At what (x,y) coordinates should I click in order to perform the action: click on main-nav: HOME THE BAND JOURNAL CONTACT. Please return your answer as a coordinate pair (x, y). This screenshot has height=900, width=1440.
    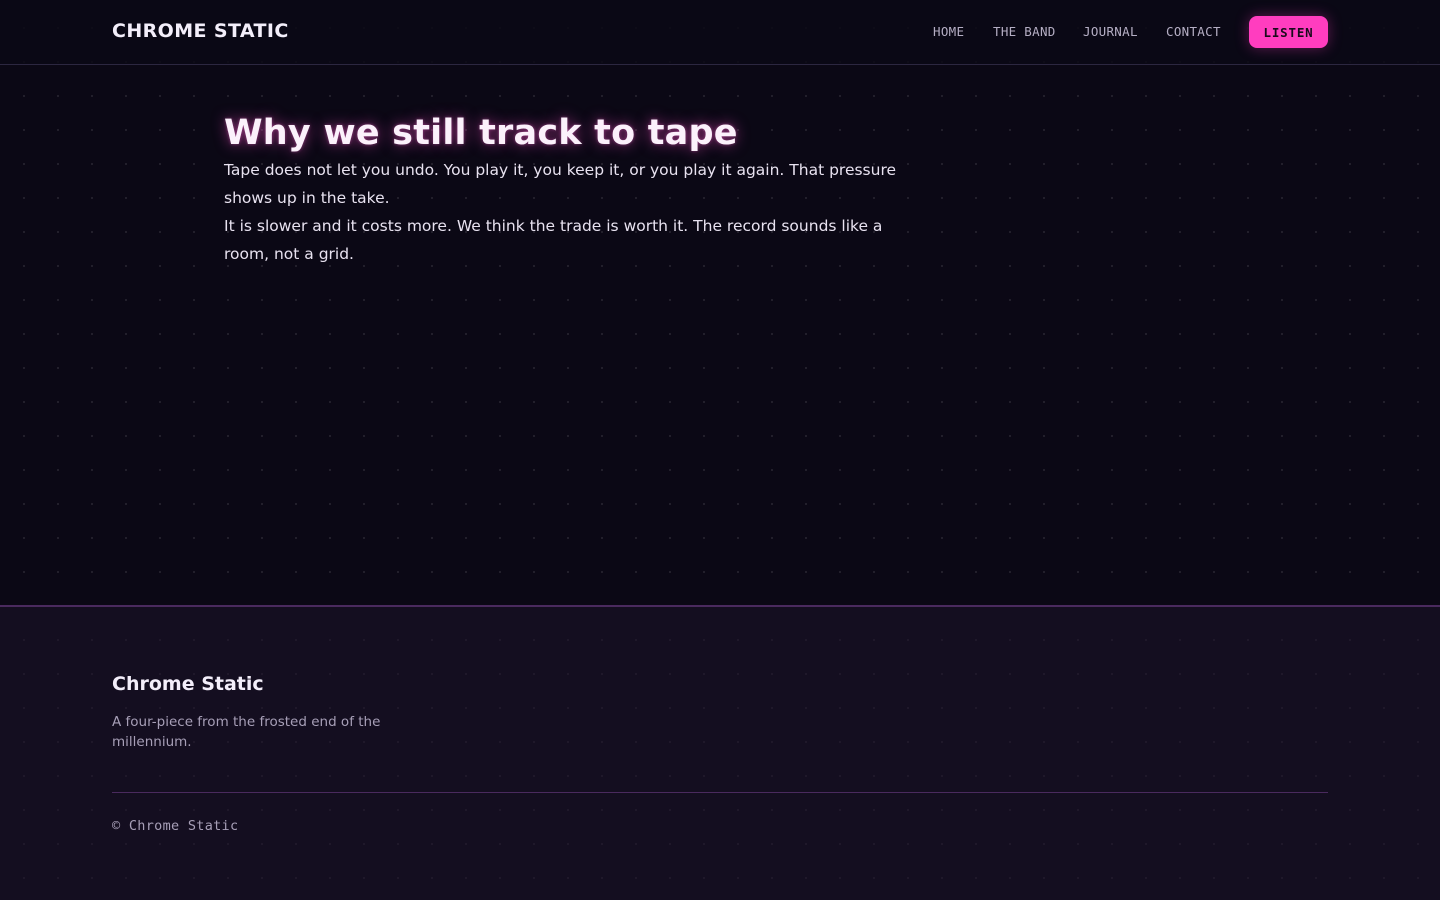
    Looking at the image, I should click on (720, 34).